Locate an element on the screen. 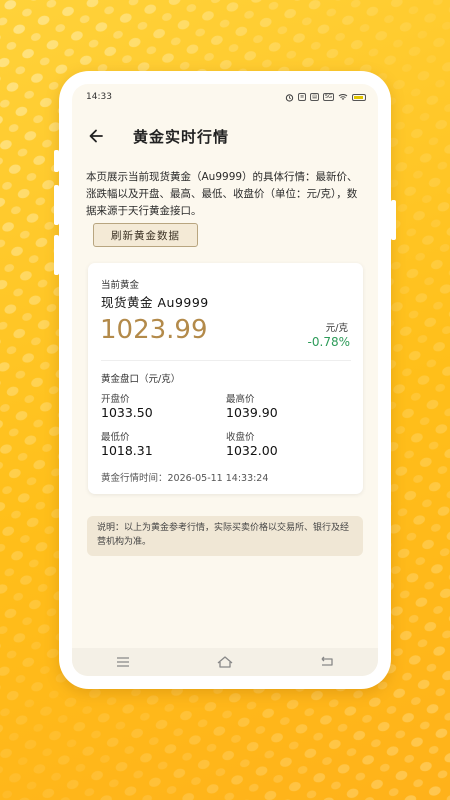 This screenshot has height=800, width=450. top-bar: 黄金实时行情 is located at coordinates (225, 136).